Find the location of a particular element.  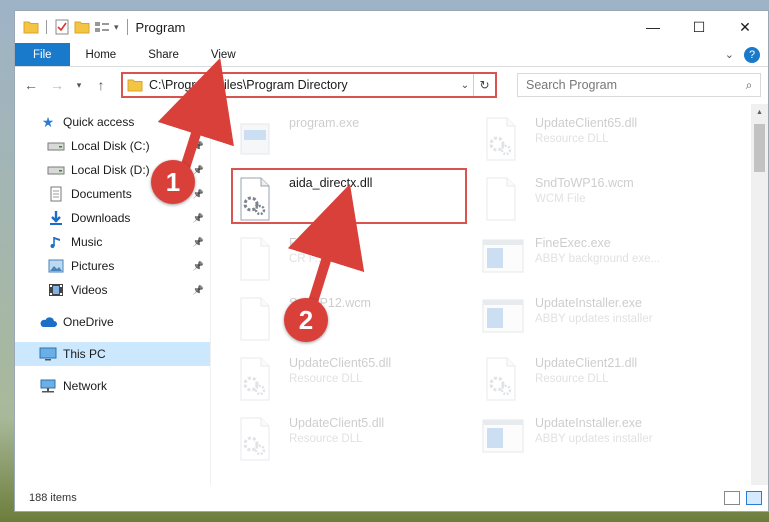

close-icon: ✕ is located at coordinates (745, 26).